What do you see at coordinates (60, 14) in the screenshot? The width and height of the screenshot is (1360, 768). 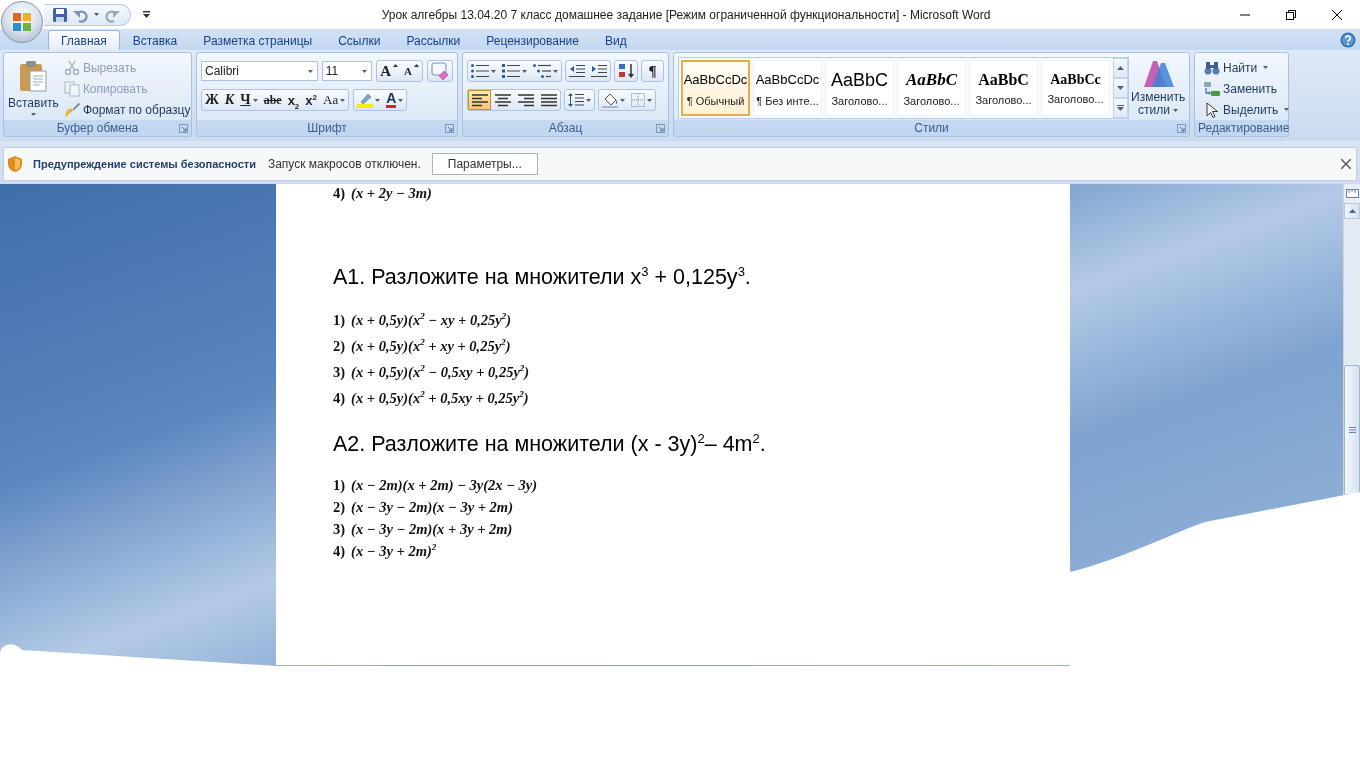 I see `save-icon` at bounding box center [60, 14].